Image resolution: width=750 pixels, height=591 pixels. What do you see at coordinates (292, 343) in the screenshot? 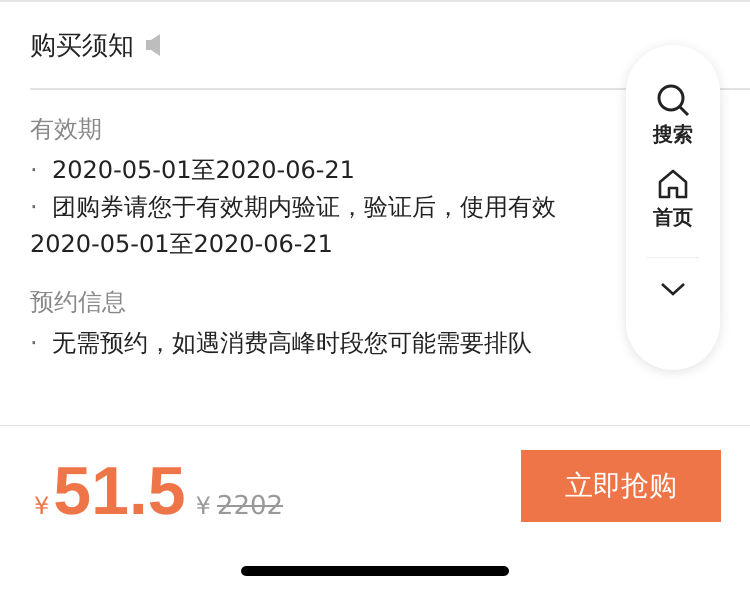
I see `notice-text: 无需预约，如遇消费高峰时段您可能需要排队` at bounding box center [292, 343].